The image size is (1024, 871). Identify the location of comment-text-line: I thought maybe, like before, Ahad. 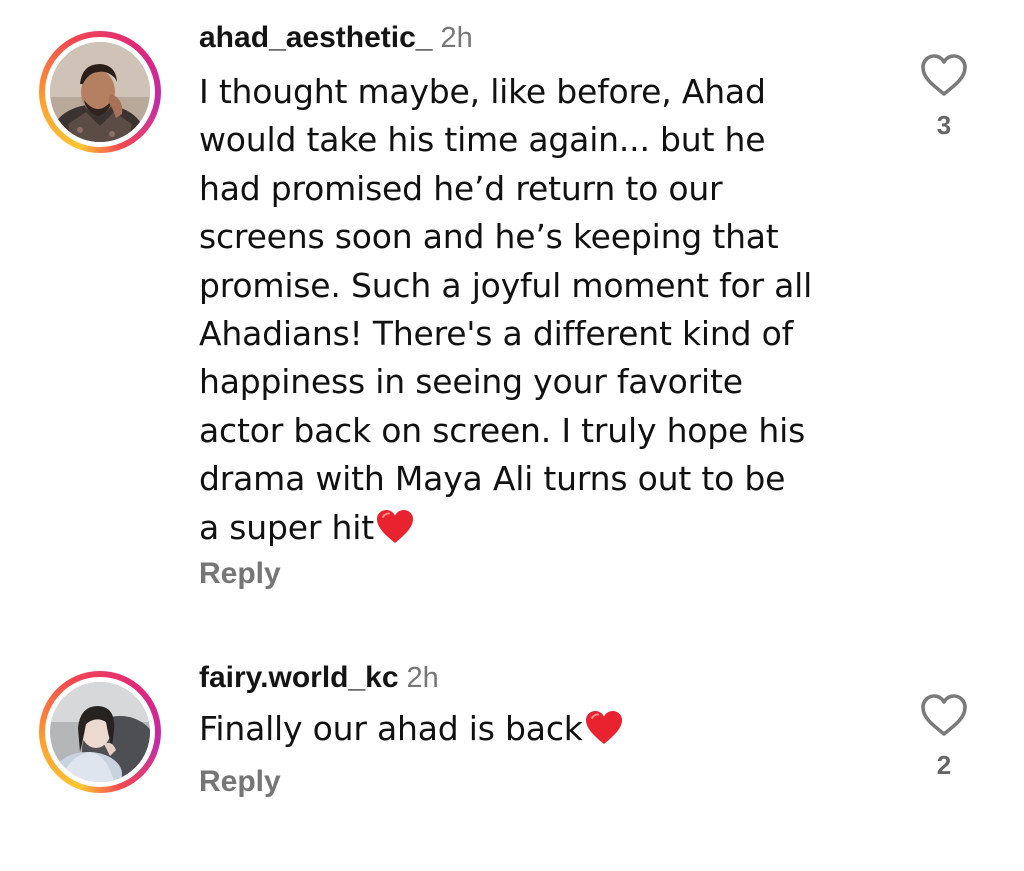
(482, 91).